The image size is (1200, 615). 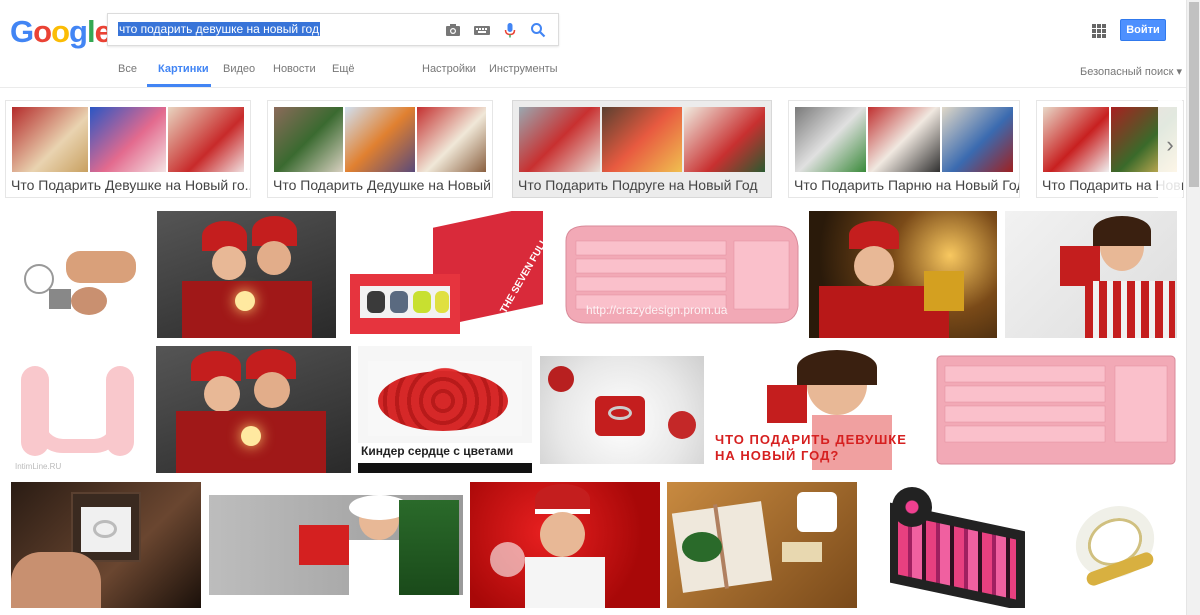 I want to click on related-search-chip: Что Подарить Парню на Новый Год, so click(x=904, y=149).